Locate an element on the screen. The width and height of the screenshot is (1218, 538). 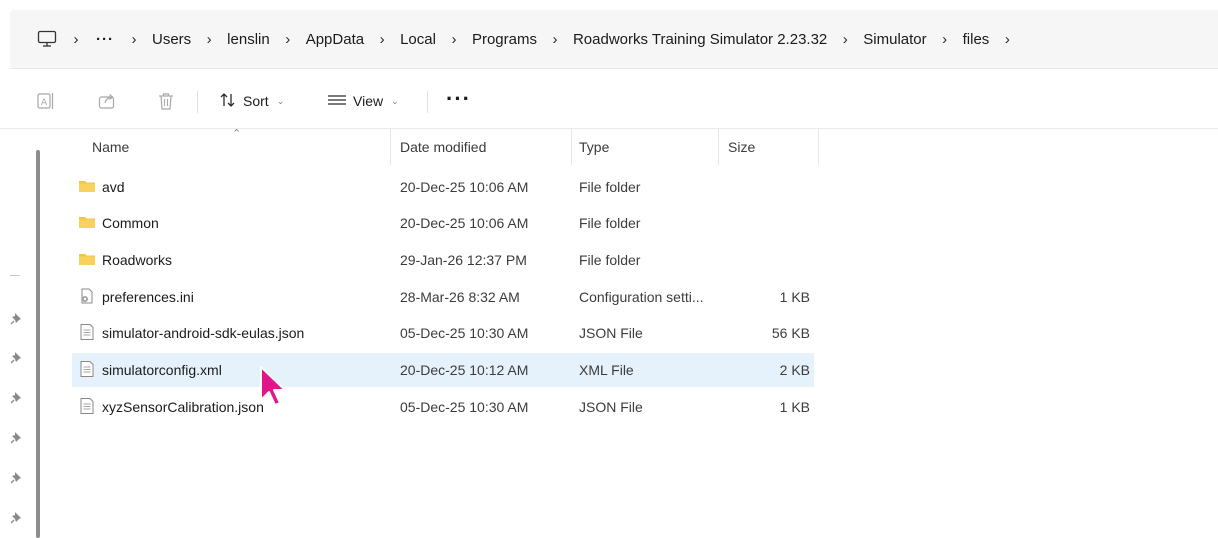
file-name: Roadworks is located at coordinates (137, 260).